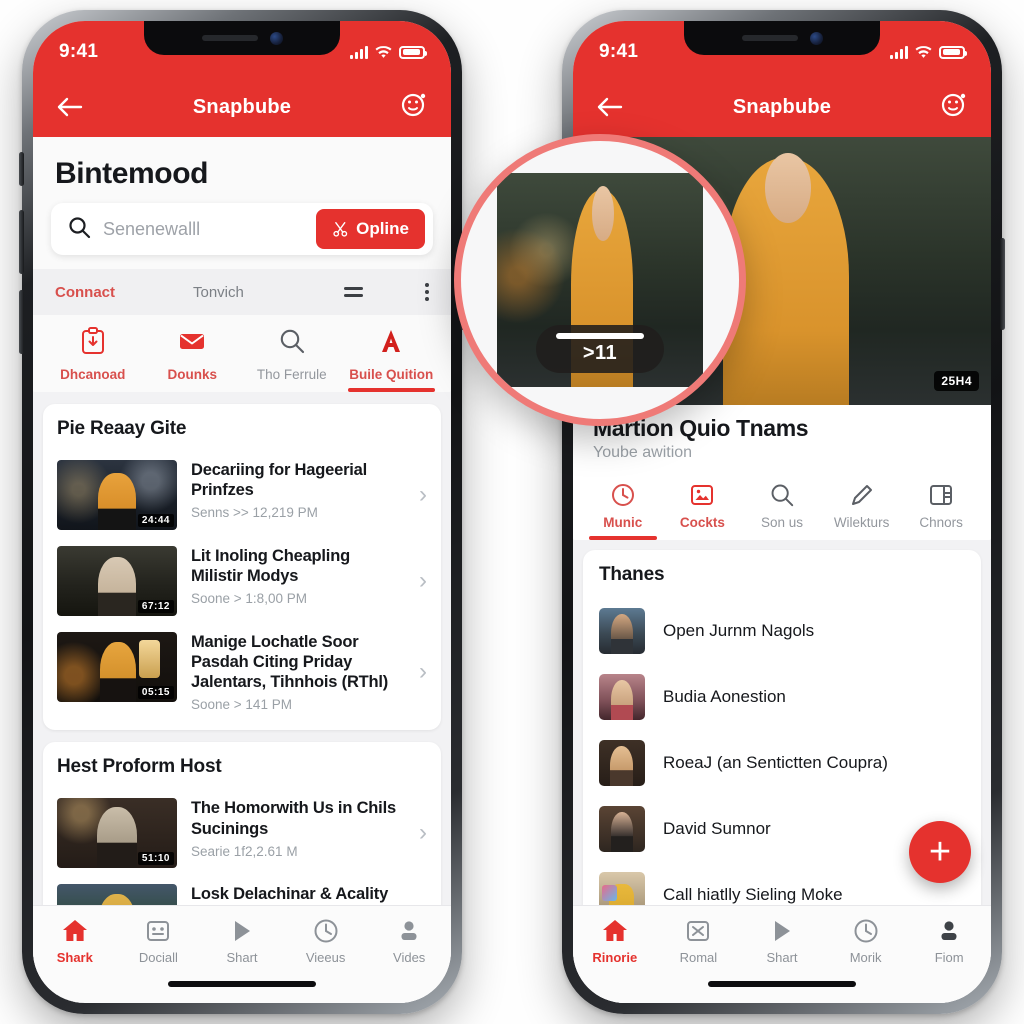 This screenshot has width=1024, height=1024. I want to click on left-app-title: Snapbube, so click(242, 106).